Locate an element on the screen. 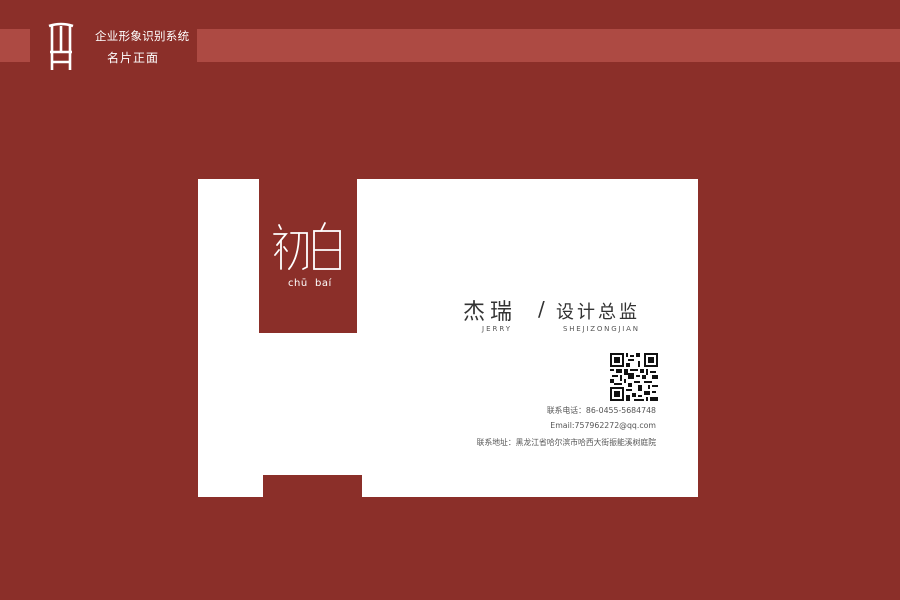  brand-tab: 初白 chū baí is located at coordinates (308, 256).